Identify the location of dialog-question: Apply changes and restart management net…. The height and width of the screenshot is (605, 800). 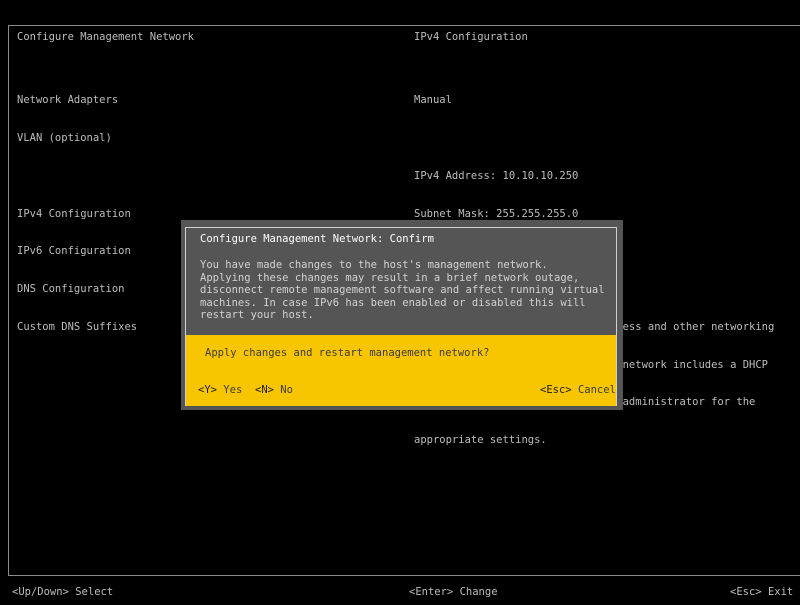
(347, 353).